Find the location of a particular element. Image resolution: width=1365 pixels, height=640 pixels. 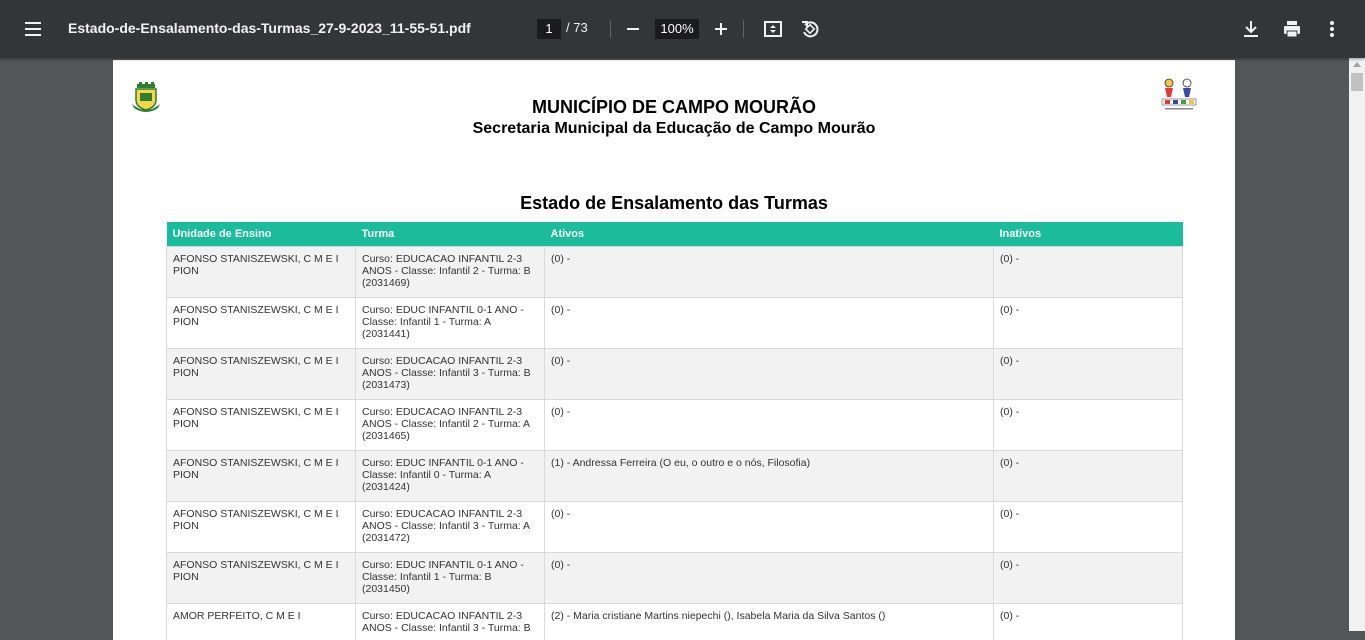

page-total: / 73 is located at coordinates (577, 27).